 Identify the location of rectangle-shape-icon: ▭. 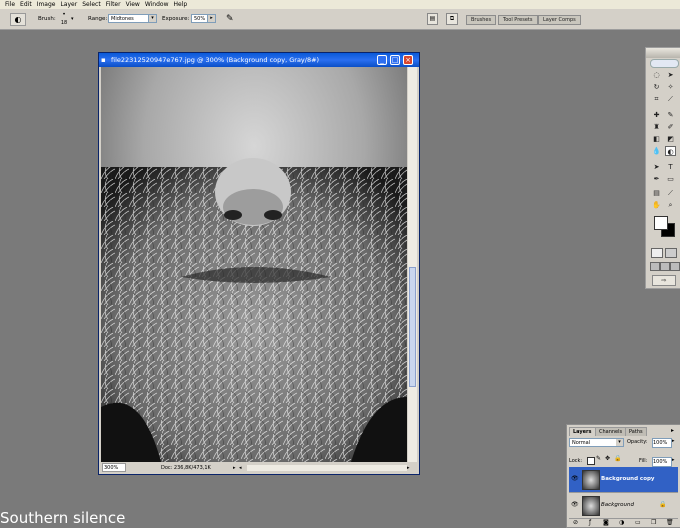
(670, 179).